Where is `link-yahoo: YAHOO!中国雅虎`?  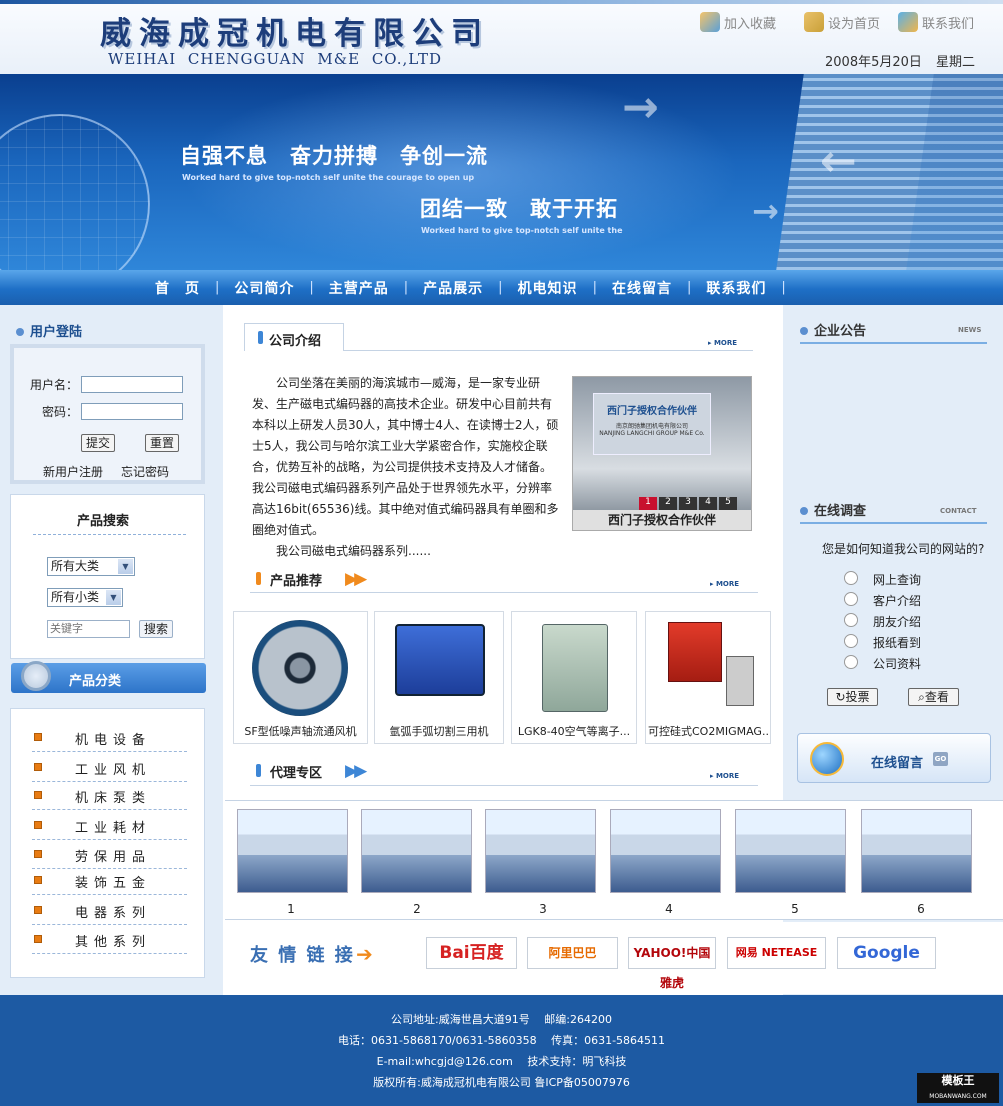 link-yahoo: YAHOO!中国雅虎 is located at coordinates (672, 963).